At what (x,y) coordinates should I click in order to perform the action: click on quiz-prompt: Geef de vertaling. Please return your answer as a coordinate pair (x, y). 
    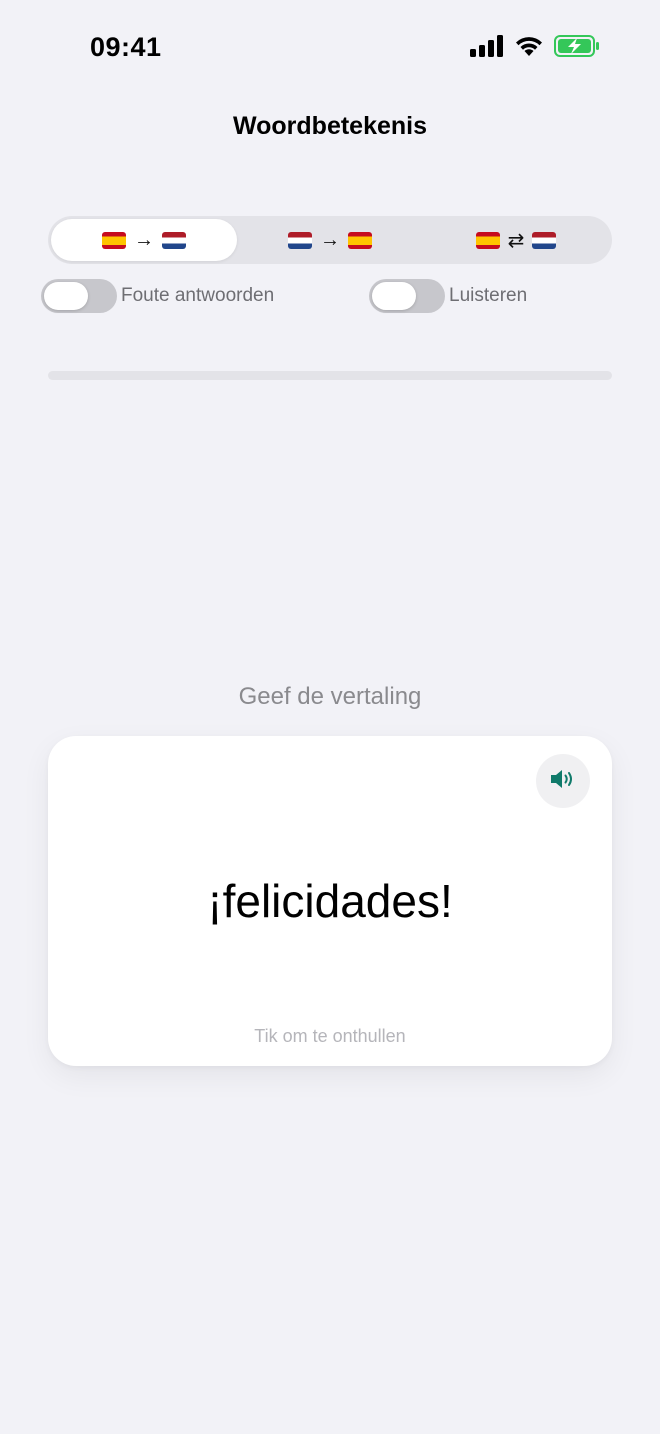
    Looking at the image, I should click on (330, 696).